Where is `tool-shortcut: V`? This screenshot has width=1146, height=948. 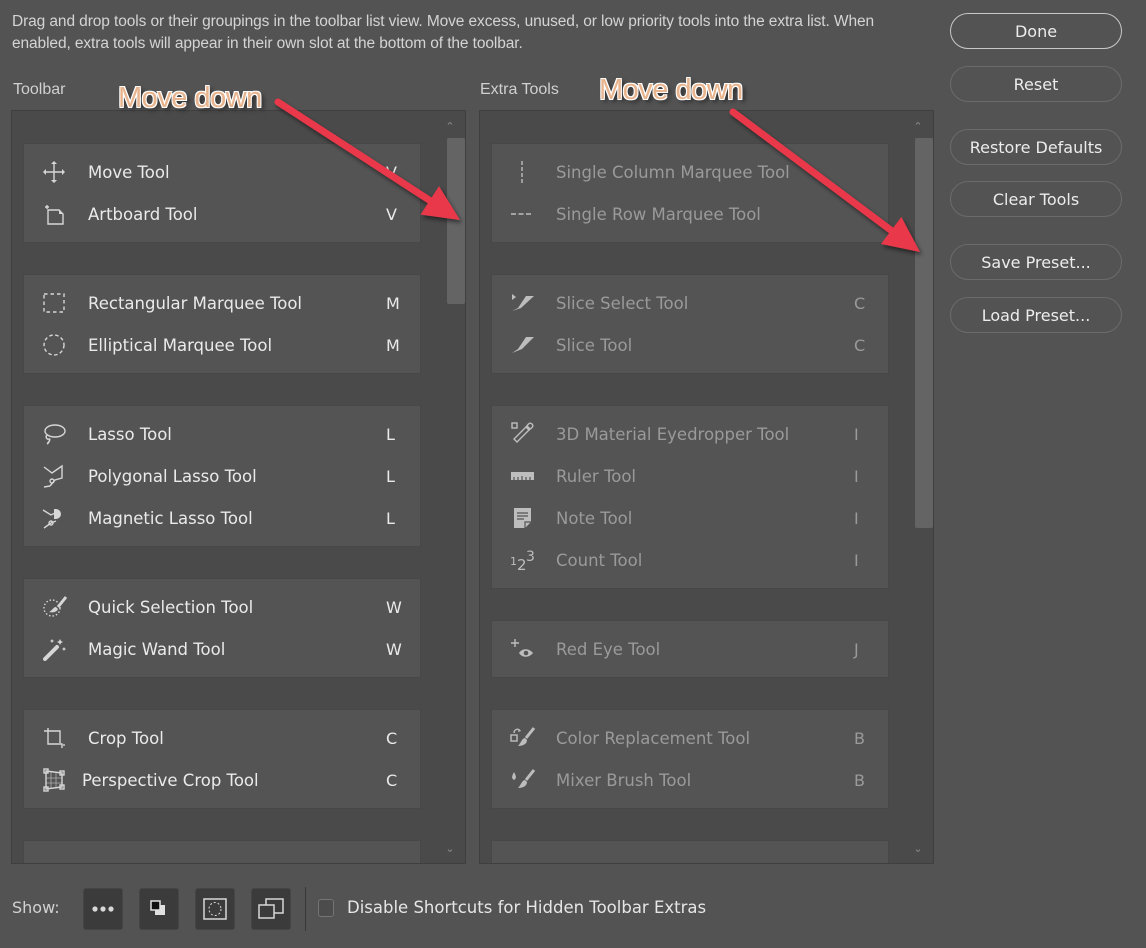 tool-shortcut: V is located at coordinates (391, 172).